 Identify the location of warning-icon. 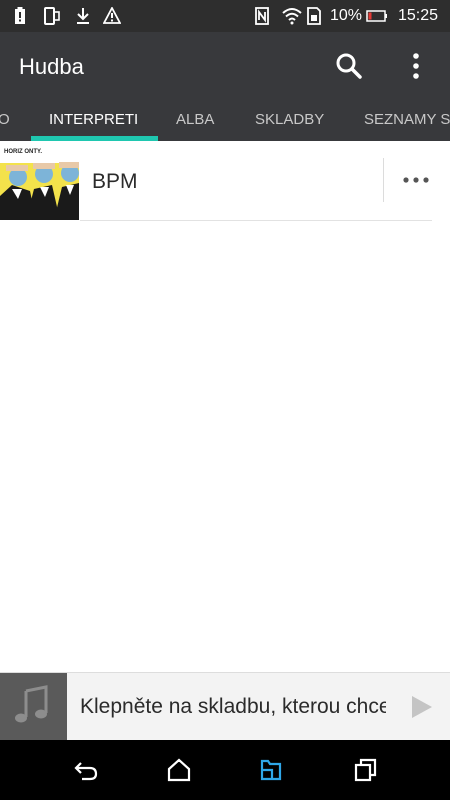
(112, 15).